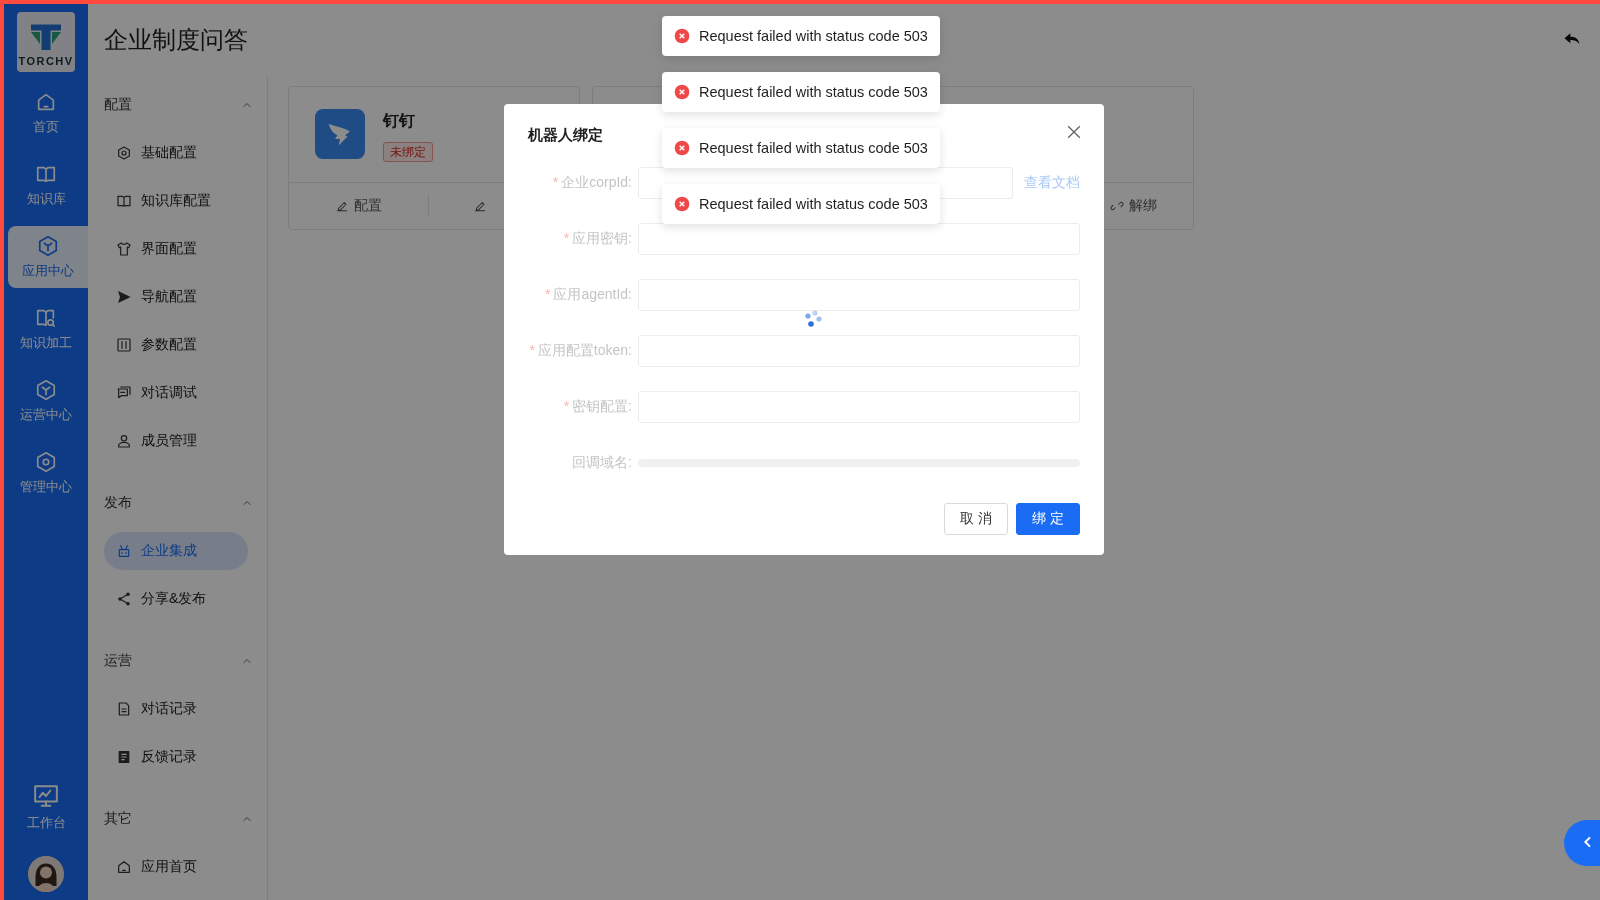 This screenshot has height=900, width=1600. What do you see at coordinates (124, 249) in the screenshot?
I see `shirt-icon` at bounding box center [124, 249].